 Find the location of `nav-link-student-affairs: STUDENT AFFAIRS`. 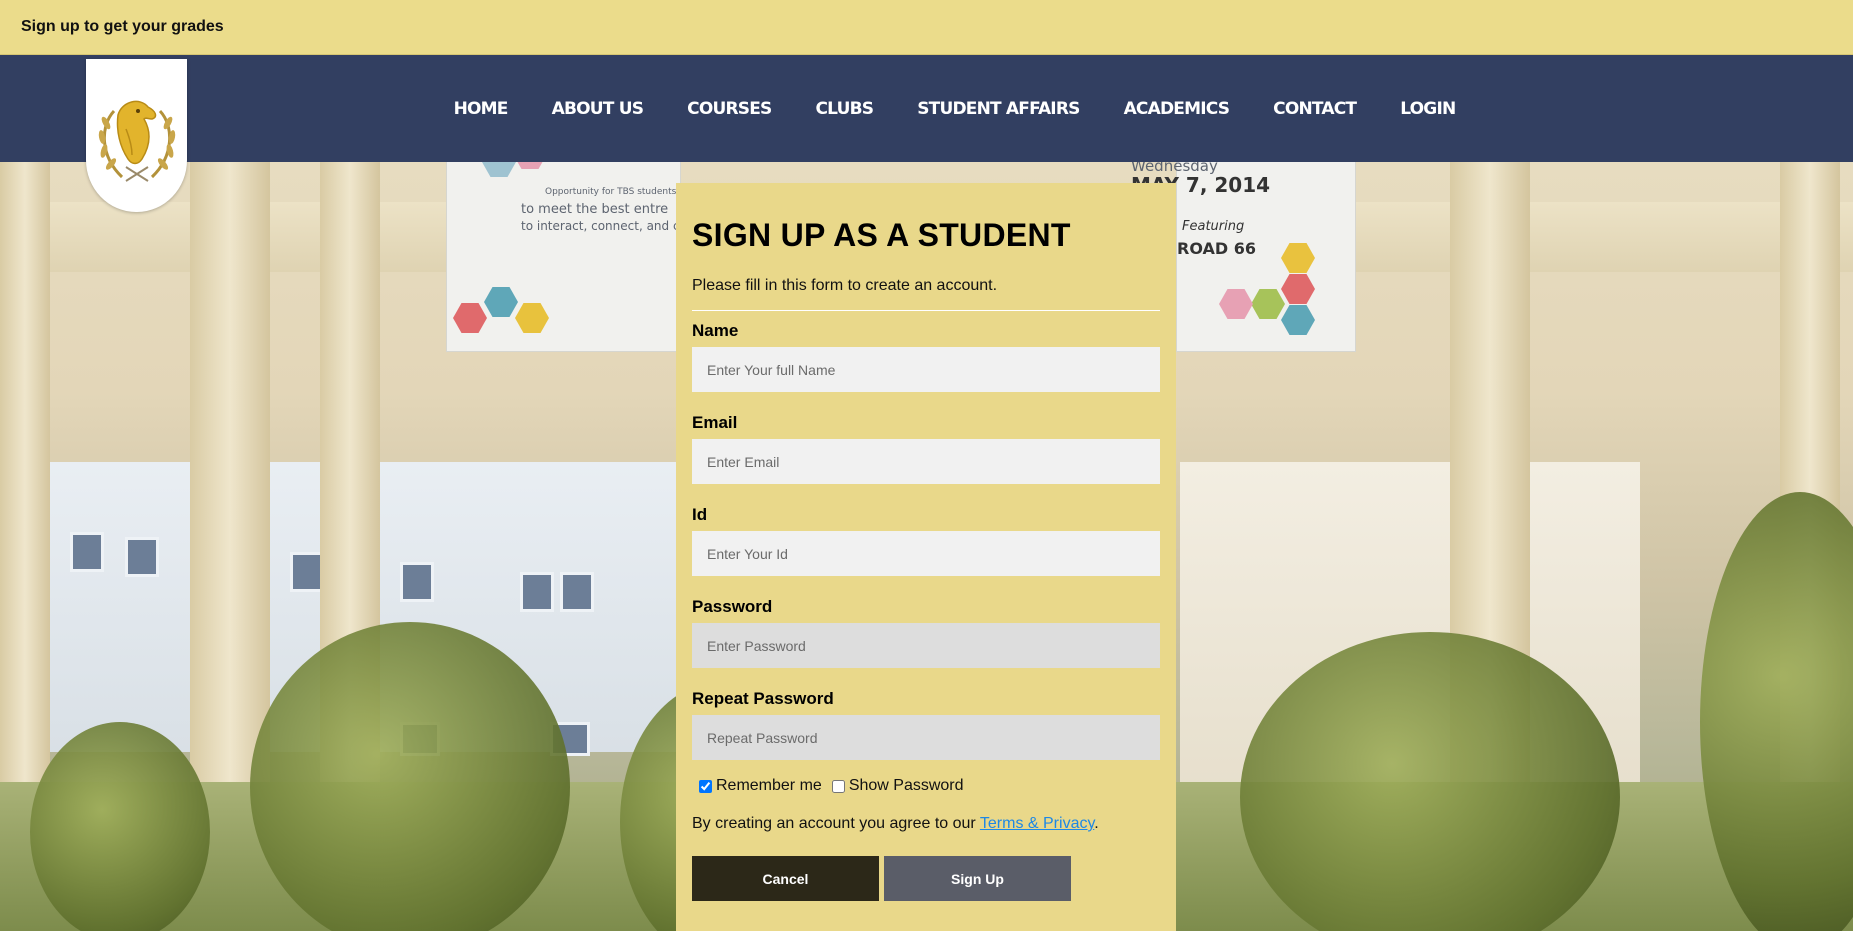

nav-link-student-affairs: STUDENT AFFAIRS is located at coordinates (998, 109).